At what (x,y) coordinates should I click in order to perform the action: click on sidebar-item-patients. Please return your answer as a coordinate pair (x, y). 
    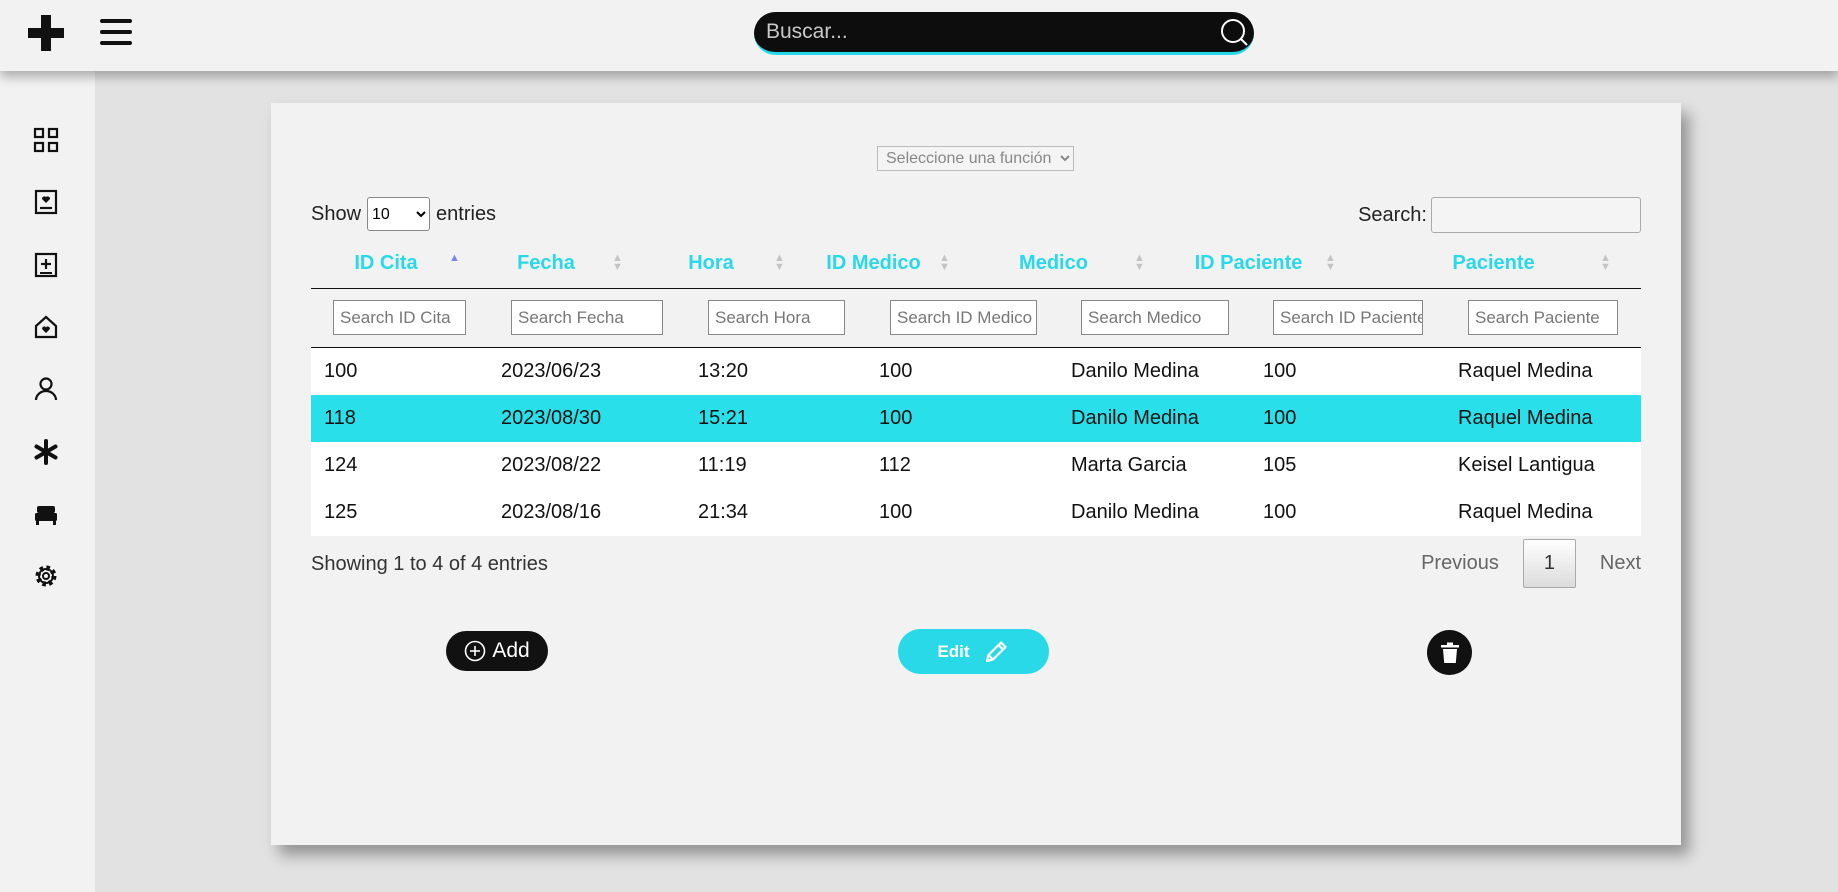
    Looking at the image, I should click on (46, 202).